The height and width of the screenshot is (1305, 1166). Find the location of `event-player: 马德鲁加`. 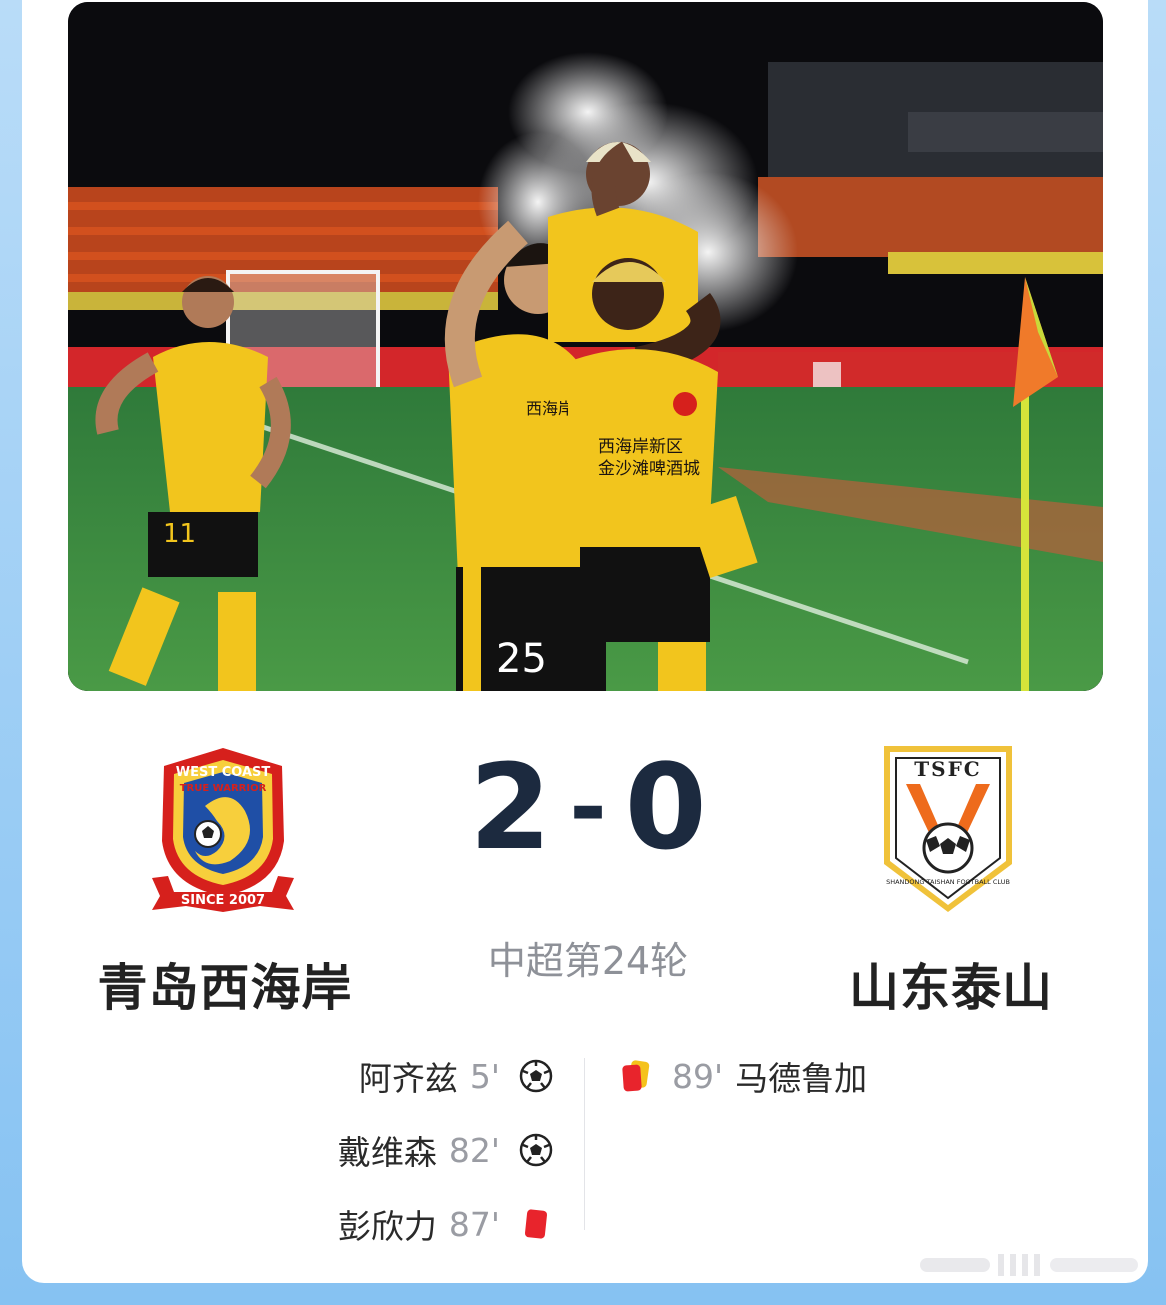

event-player: 马德鲁加 is located at coordinates (801, 1078).